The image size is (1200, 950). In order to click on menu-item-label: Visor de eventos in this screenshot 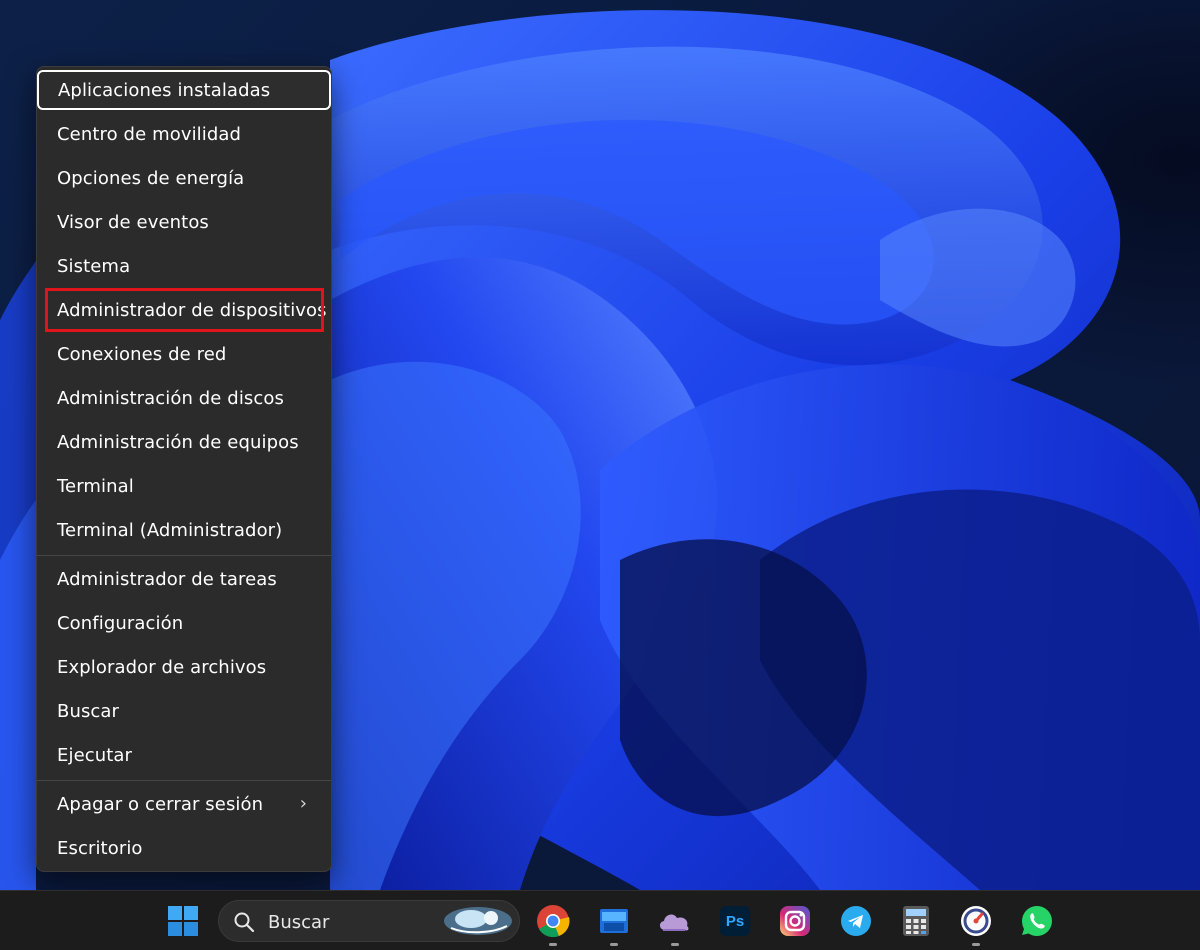, I will do `click(133, 222)`.